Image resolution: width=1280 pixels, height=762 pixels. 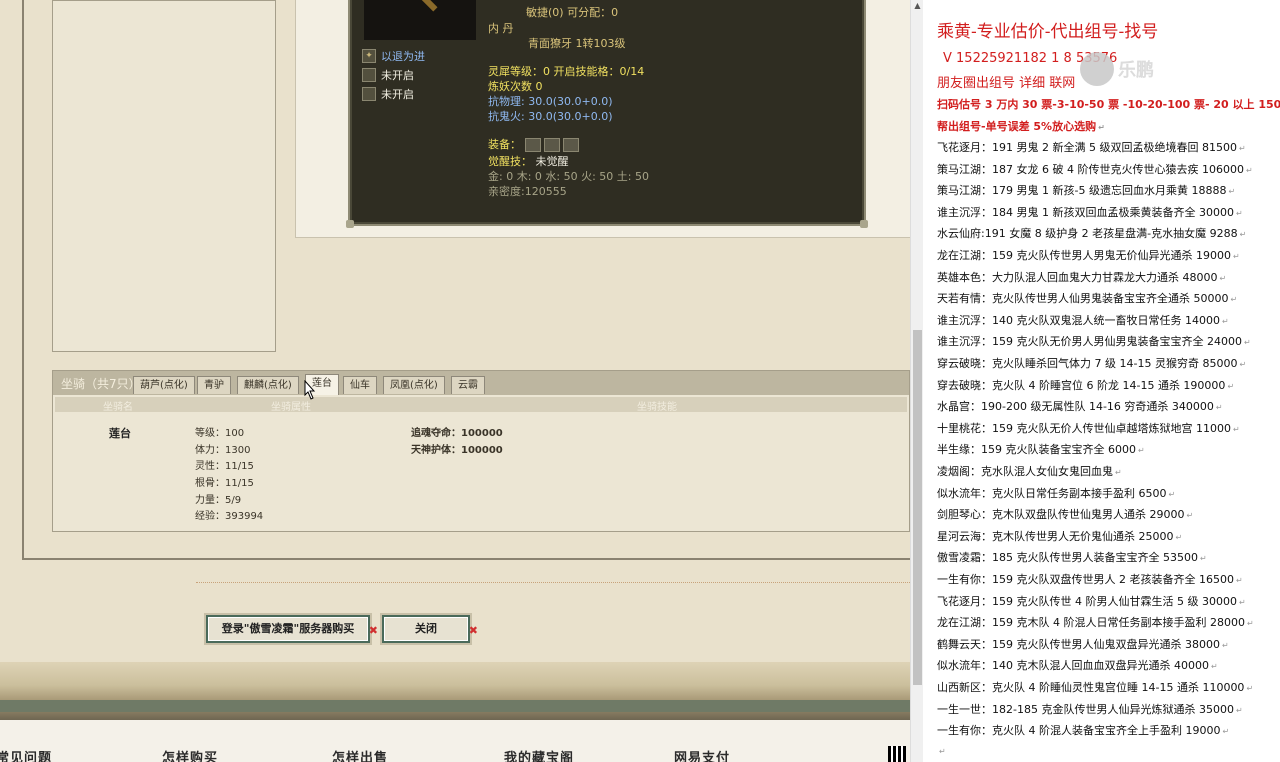 What do you see at coordinates (190, 754) in the screenshot?
I see `footer-link-howbuy: 怎样购买` at bounding box center [190, 754].